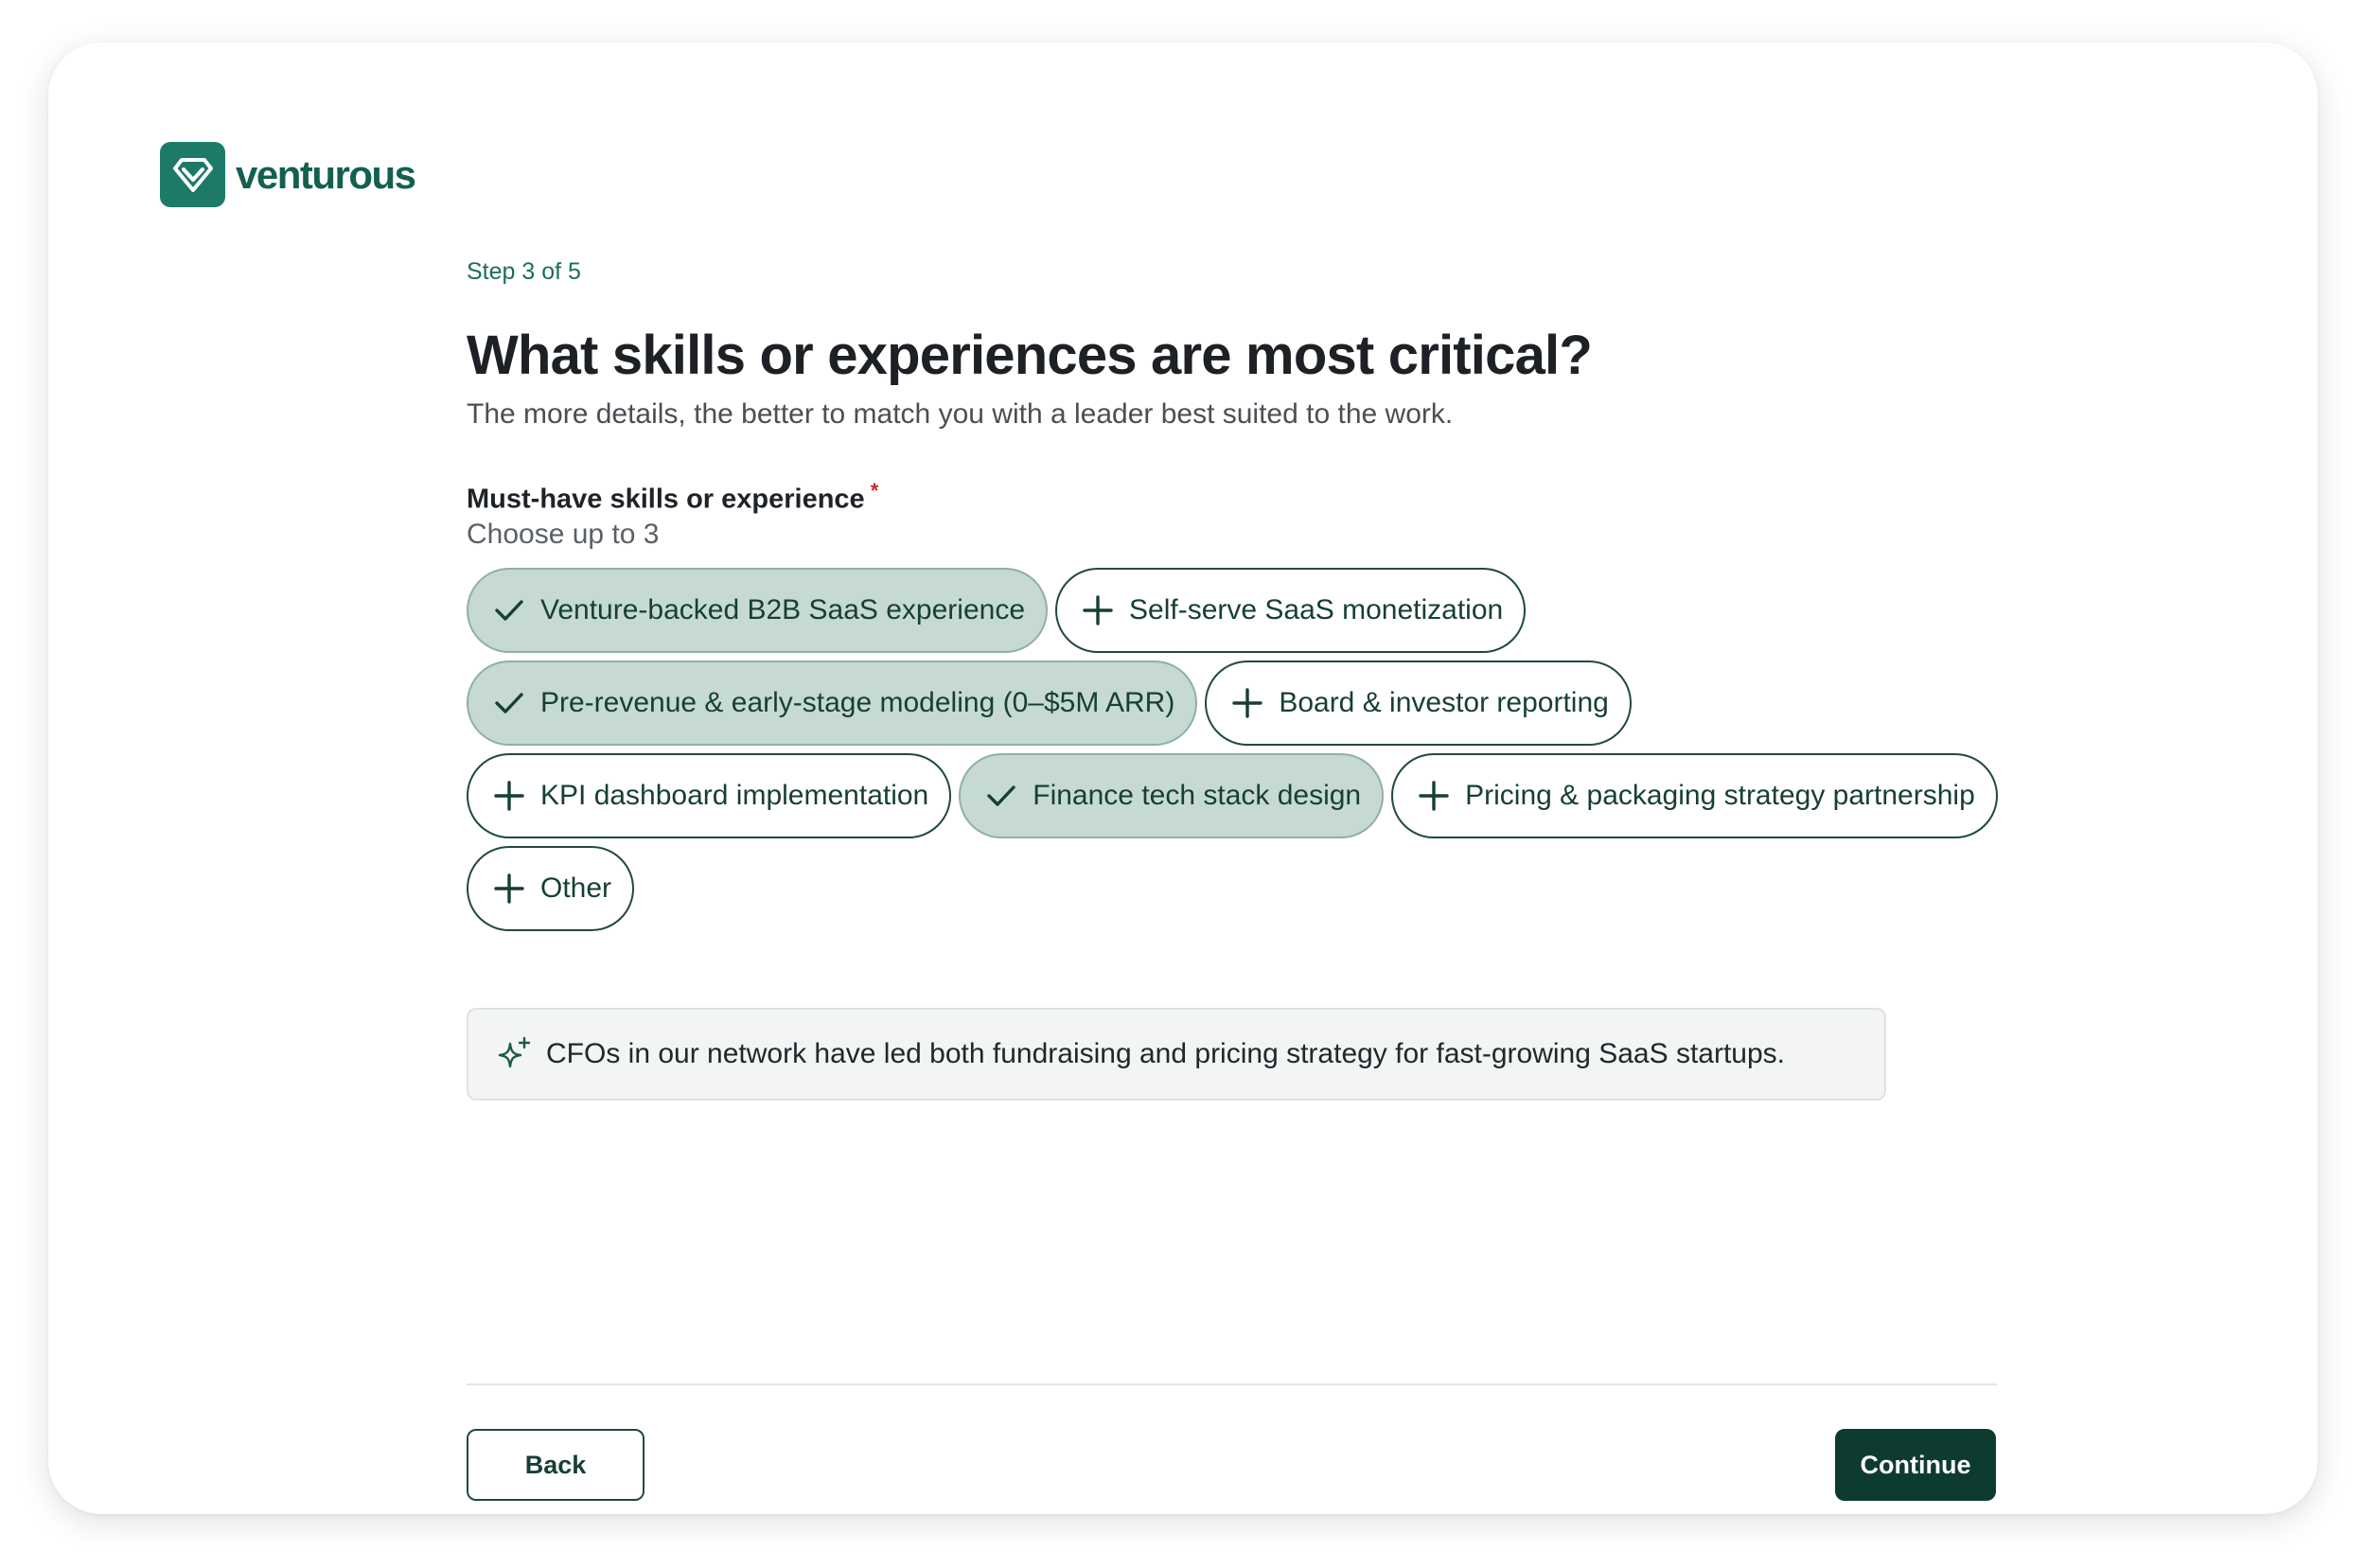 The width and height of the screenshot is (2366, 1568). Describe the element at coordinates (326, 174) in the screenshot. I see `brand-name: venturous` at that location.